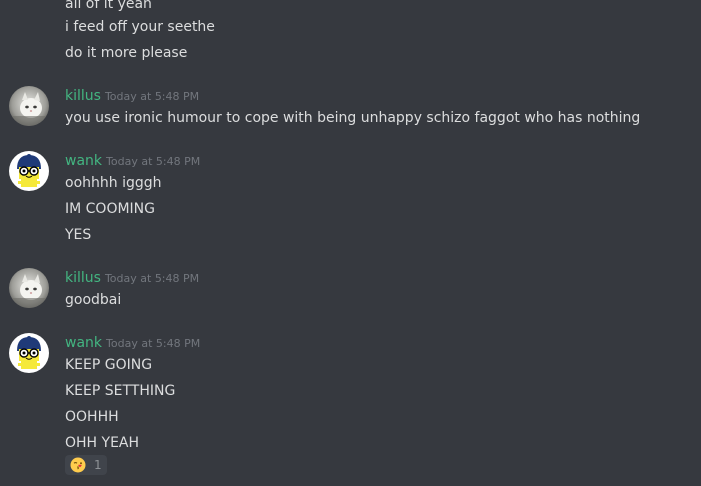  Describe the element at coordinates (109, 365) in the screenshot. I see `message-line: KEEP GOING` at that location.